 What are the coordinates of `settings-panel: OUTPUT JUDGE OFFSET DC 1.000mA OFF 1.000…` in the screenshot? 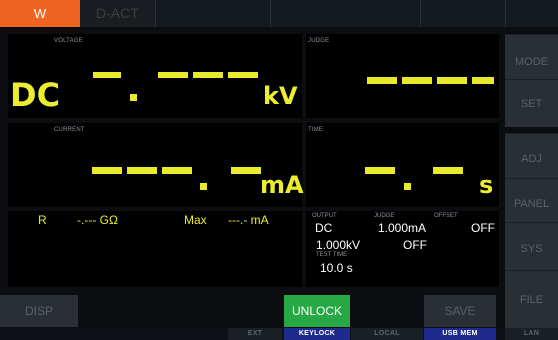 It's located at (402, 249).